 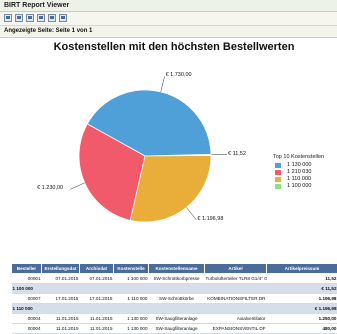 I want to click on column-header-kostenstellenname: Kostenstellenname, so click(x=177, y=269).